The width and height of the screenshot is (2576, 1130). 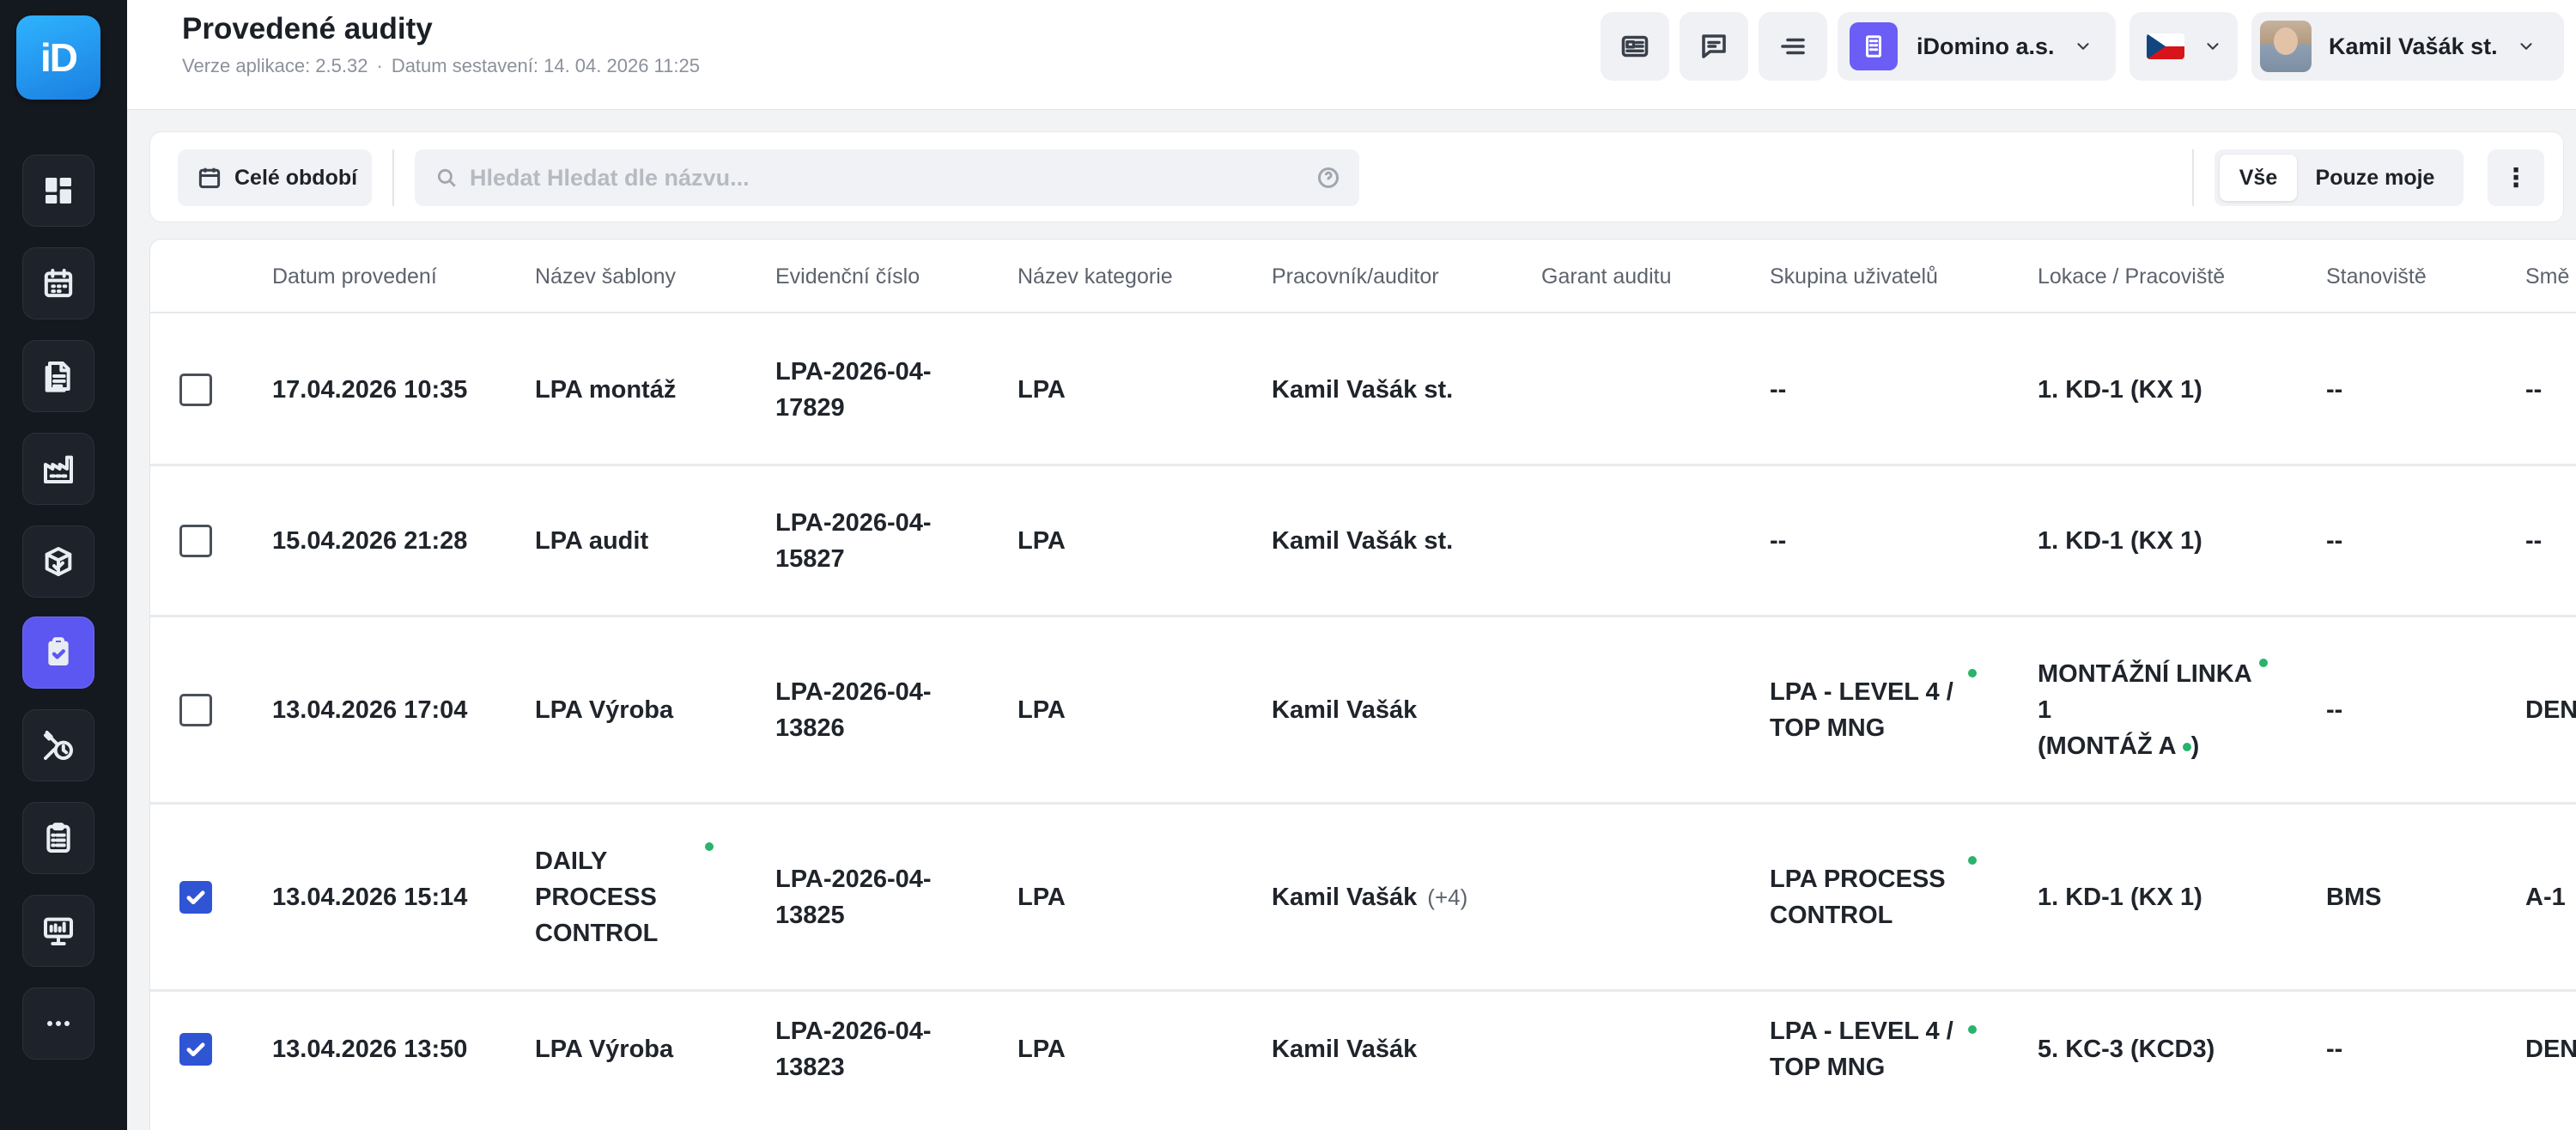 I want to click on user-menu: Kamil Vašák st., so click(x=2407, y=46).